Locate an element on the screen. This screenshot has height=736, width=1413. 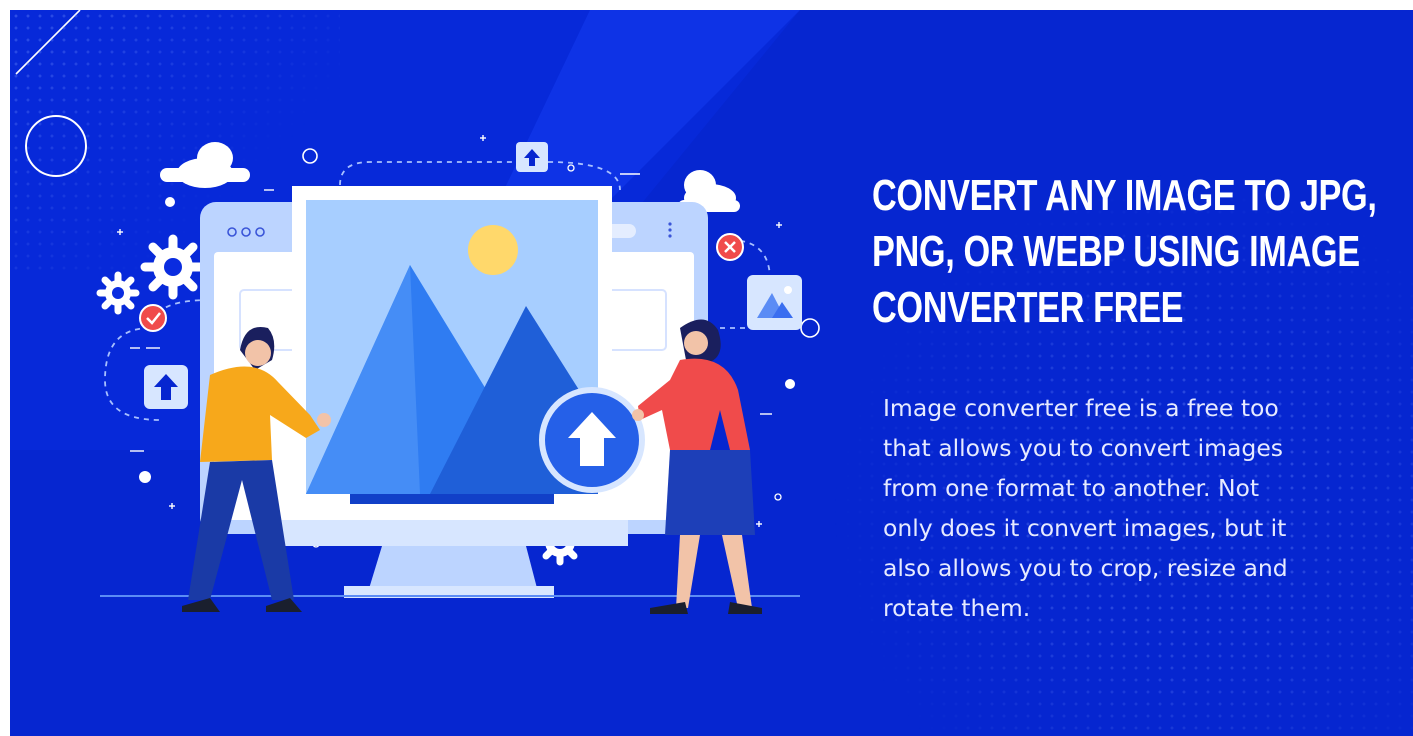
outline-circle is located at coordinates (56, 146).